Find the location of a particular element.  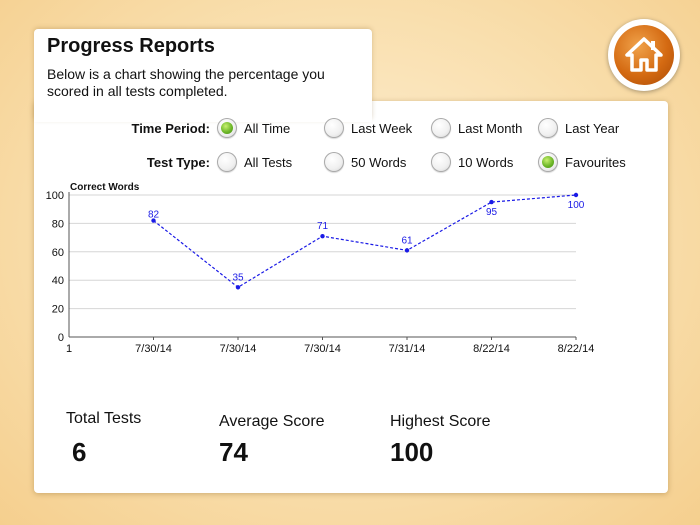

radio-label: Last Week is located at coordinates (382, 128).